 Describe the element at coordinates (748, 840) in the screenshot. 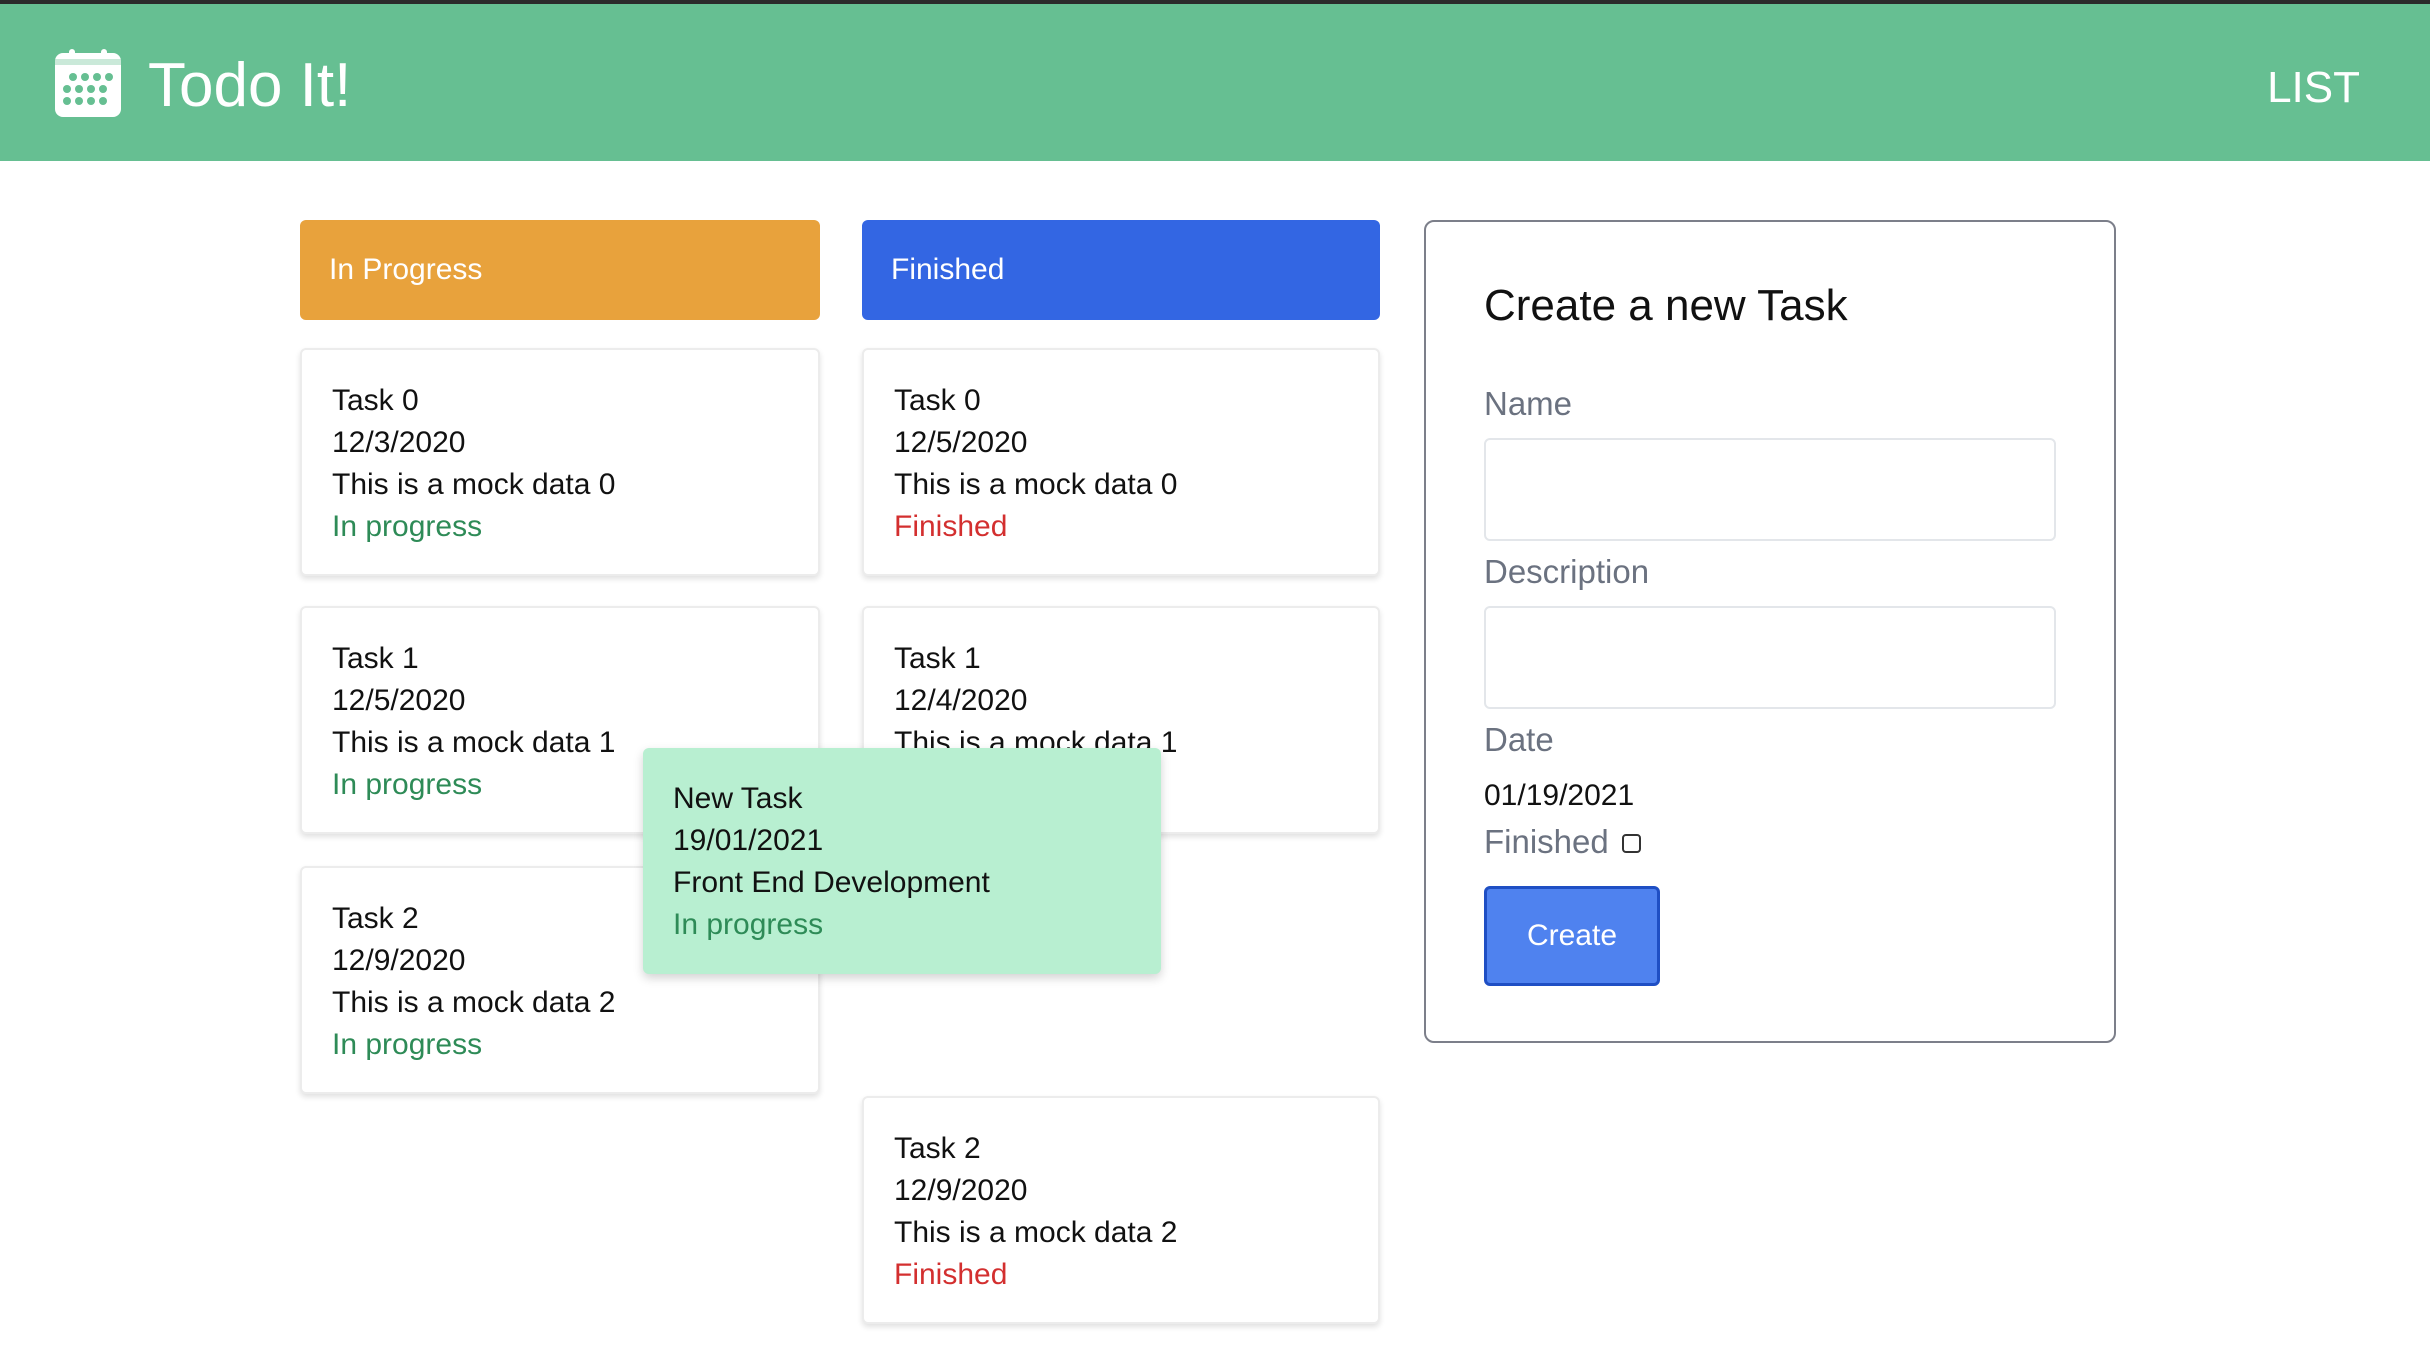

I see `task-date: 19/01/2021` at that location.